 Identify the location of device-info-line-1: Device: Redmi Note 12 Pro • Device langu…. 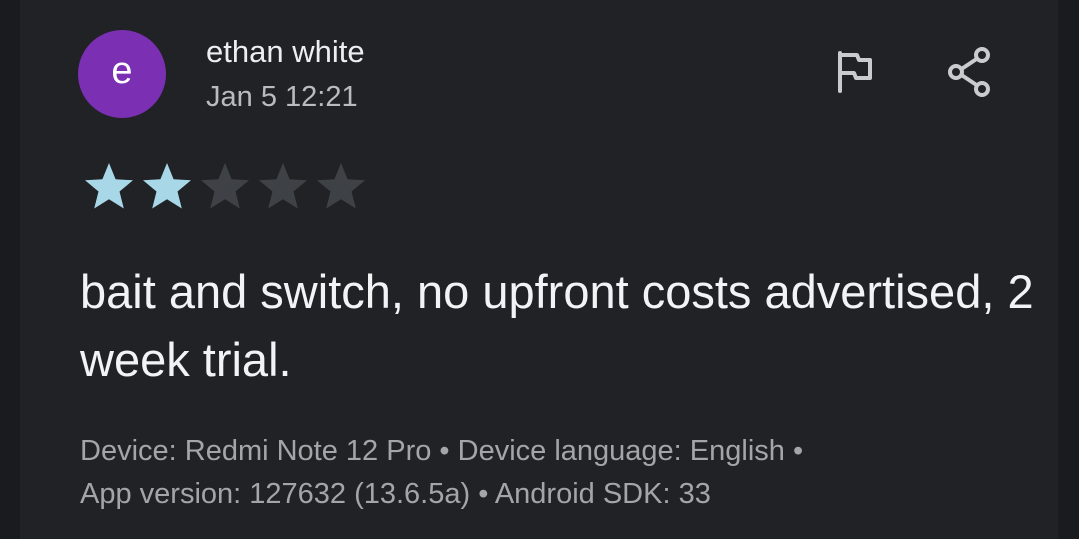
(442, 451).